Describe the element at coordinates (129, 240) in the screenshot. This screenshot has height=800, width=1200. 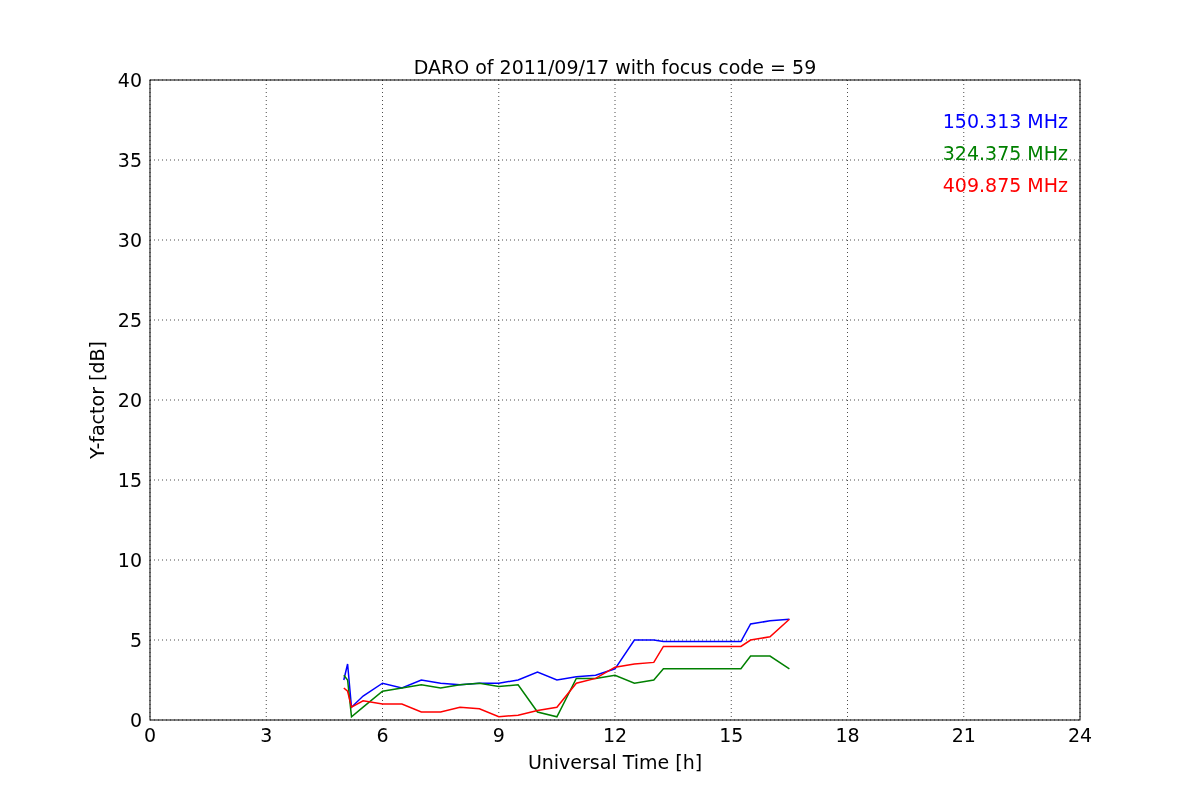
I see `y-tick-label: 30` at that location.